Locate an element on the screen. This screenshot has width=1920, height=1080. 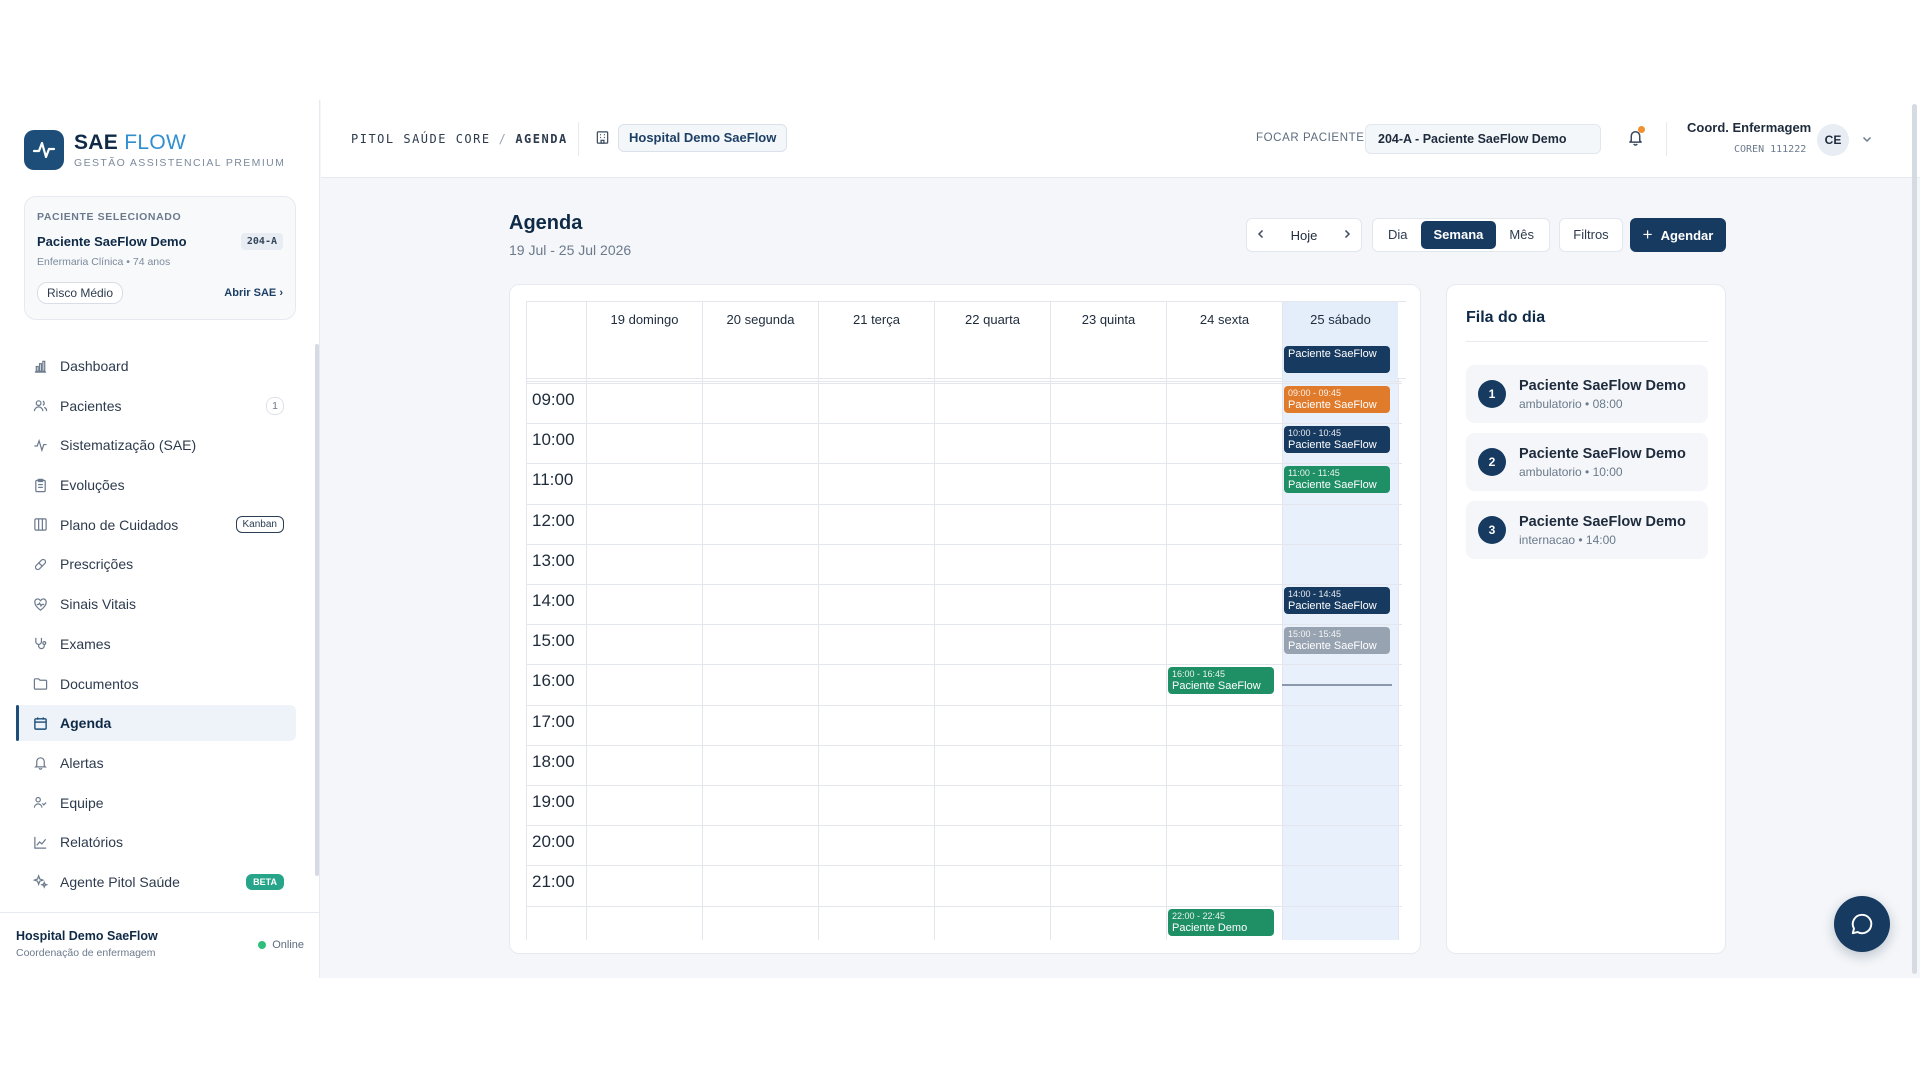
sidebar-item-relatorios: Relatórios is located at coordinates (156, 842).